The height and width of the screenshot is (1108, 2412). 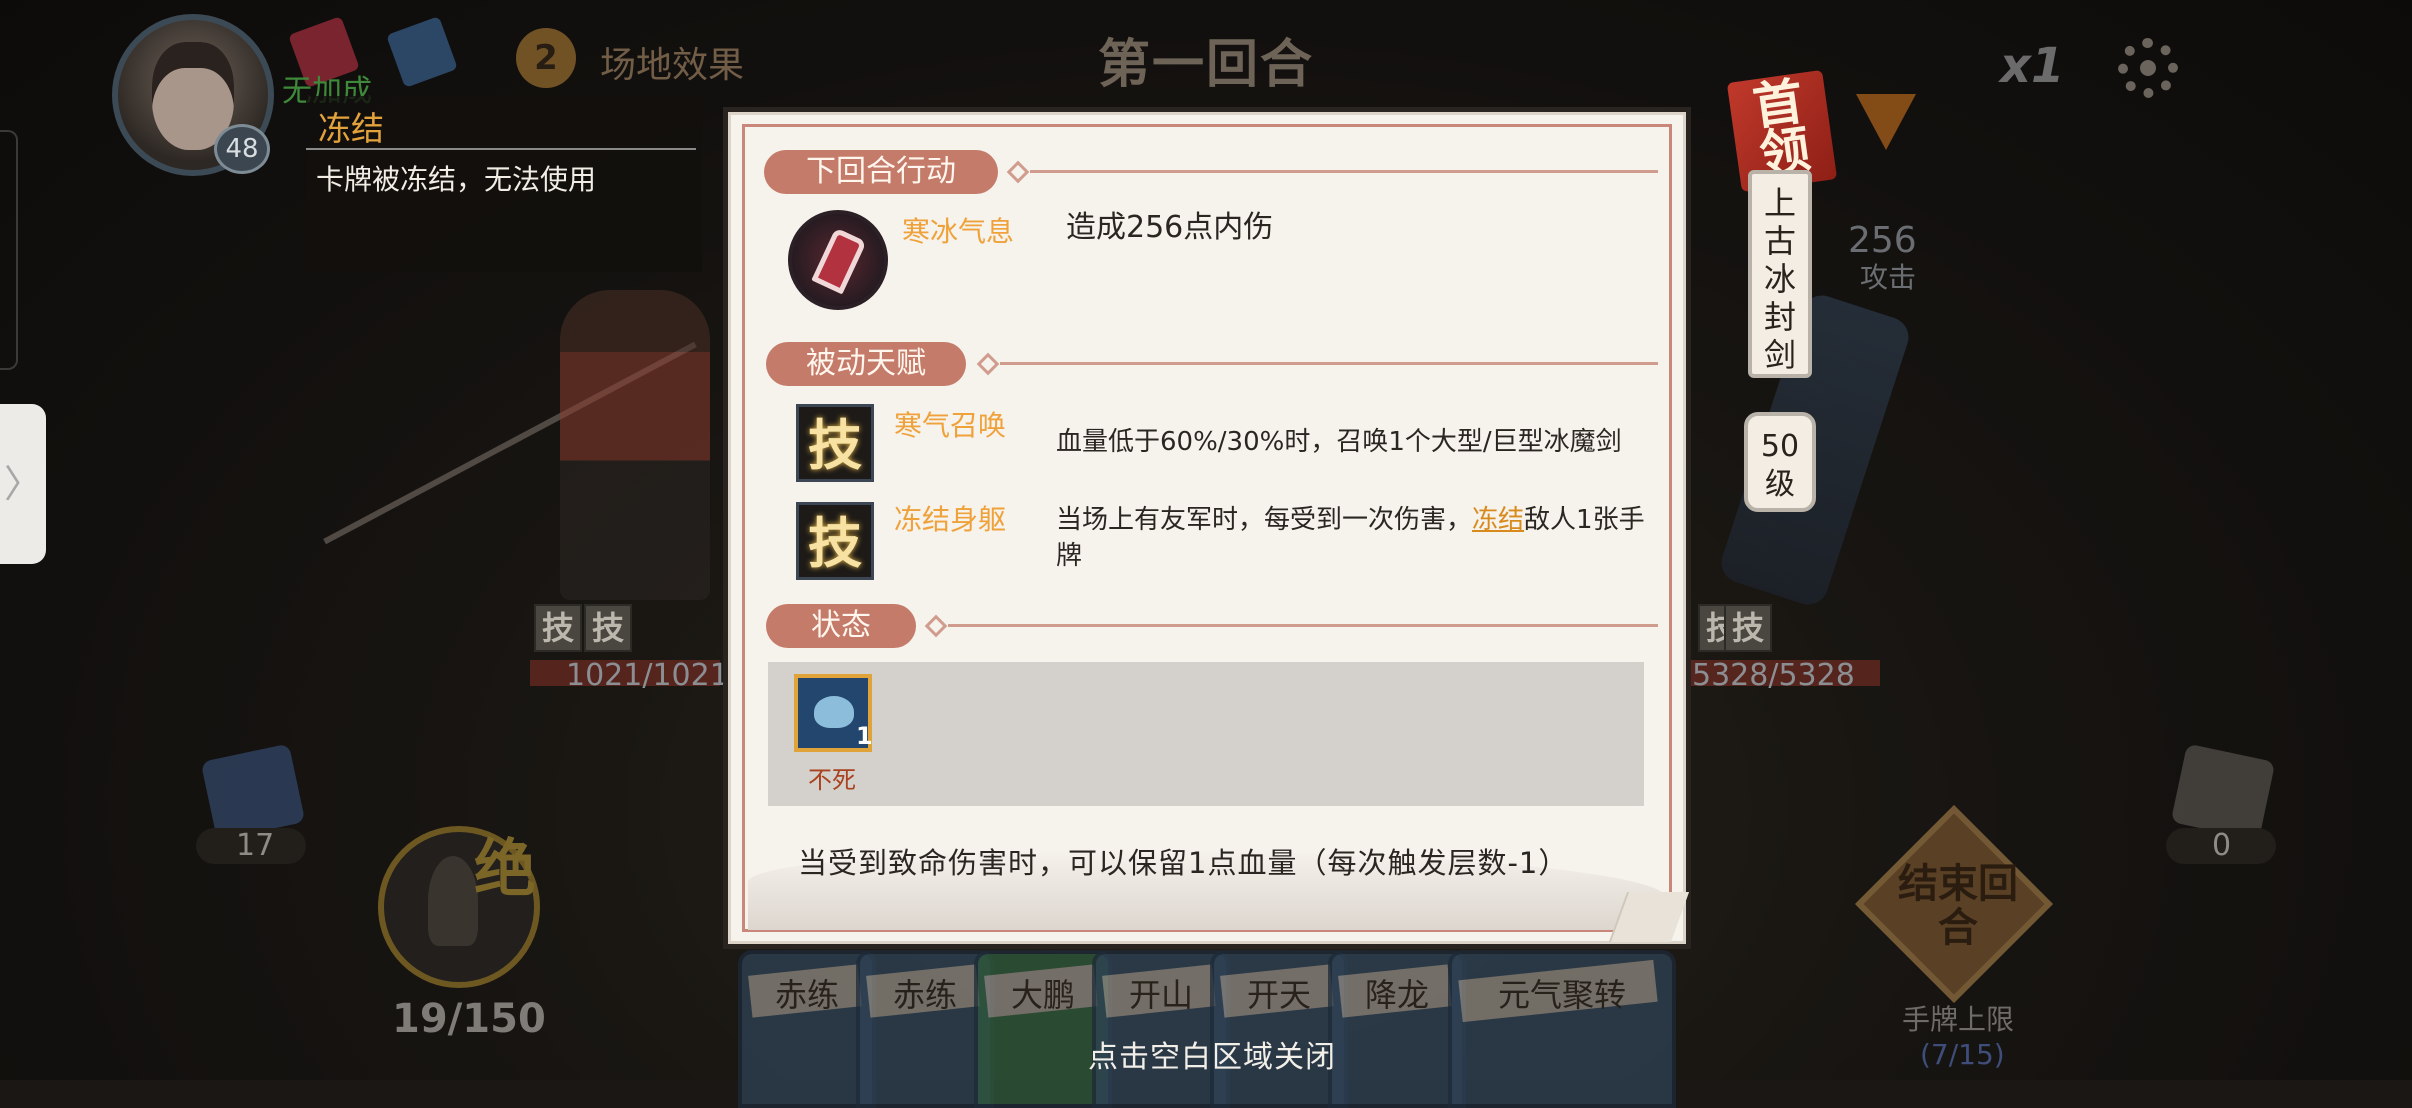 I want to click on card-name: 开天, so click(x=1278, y=995).